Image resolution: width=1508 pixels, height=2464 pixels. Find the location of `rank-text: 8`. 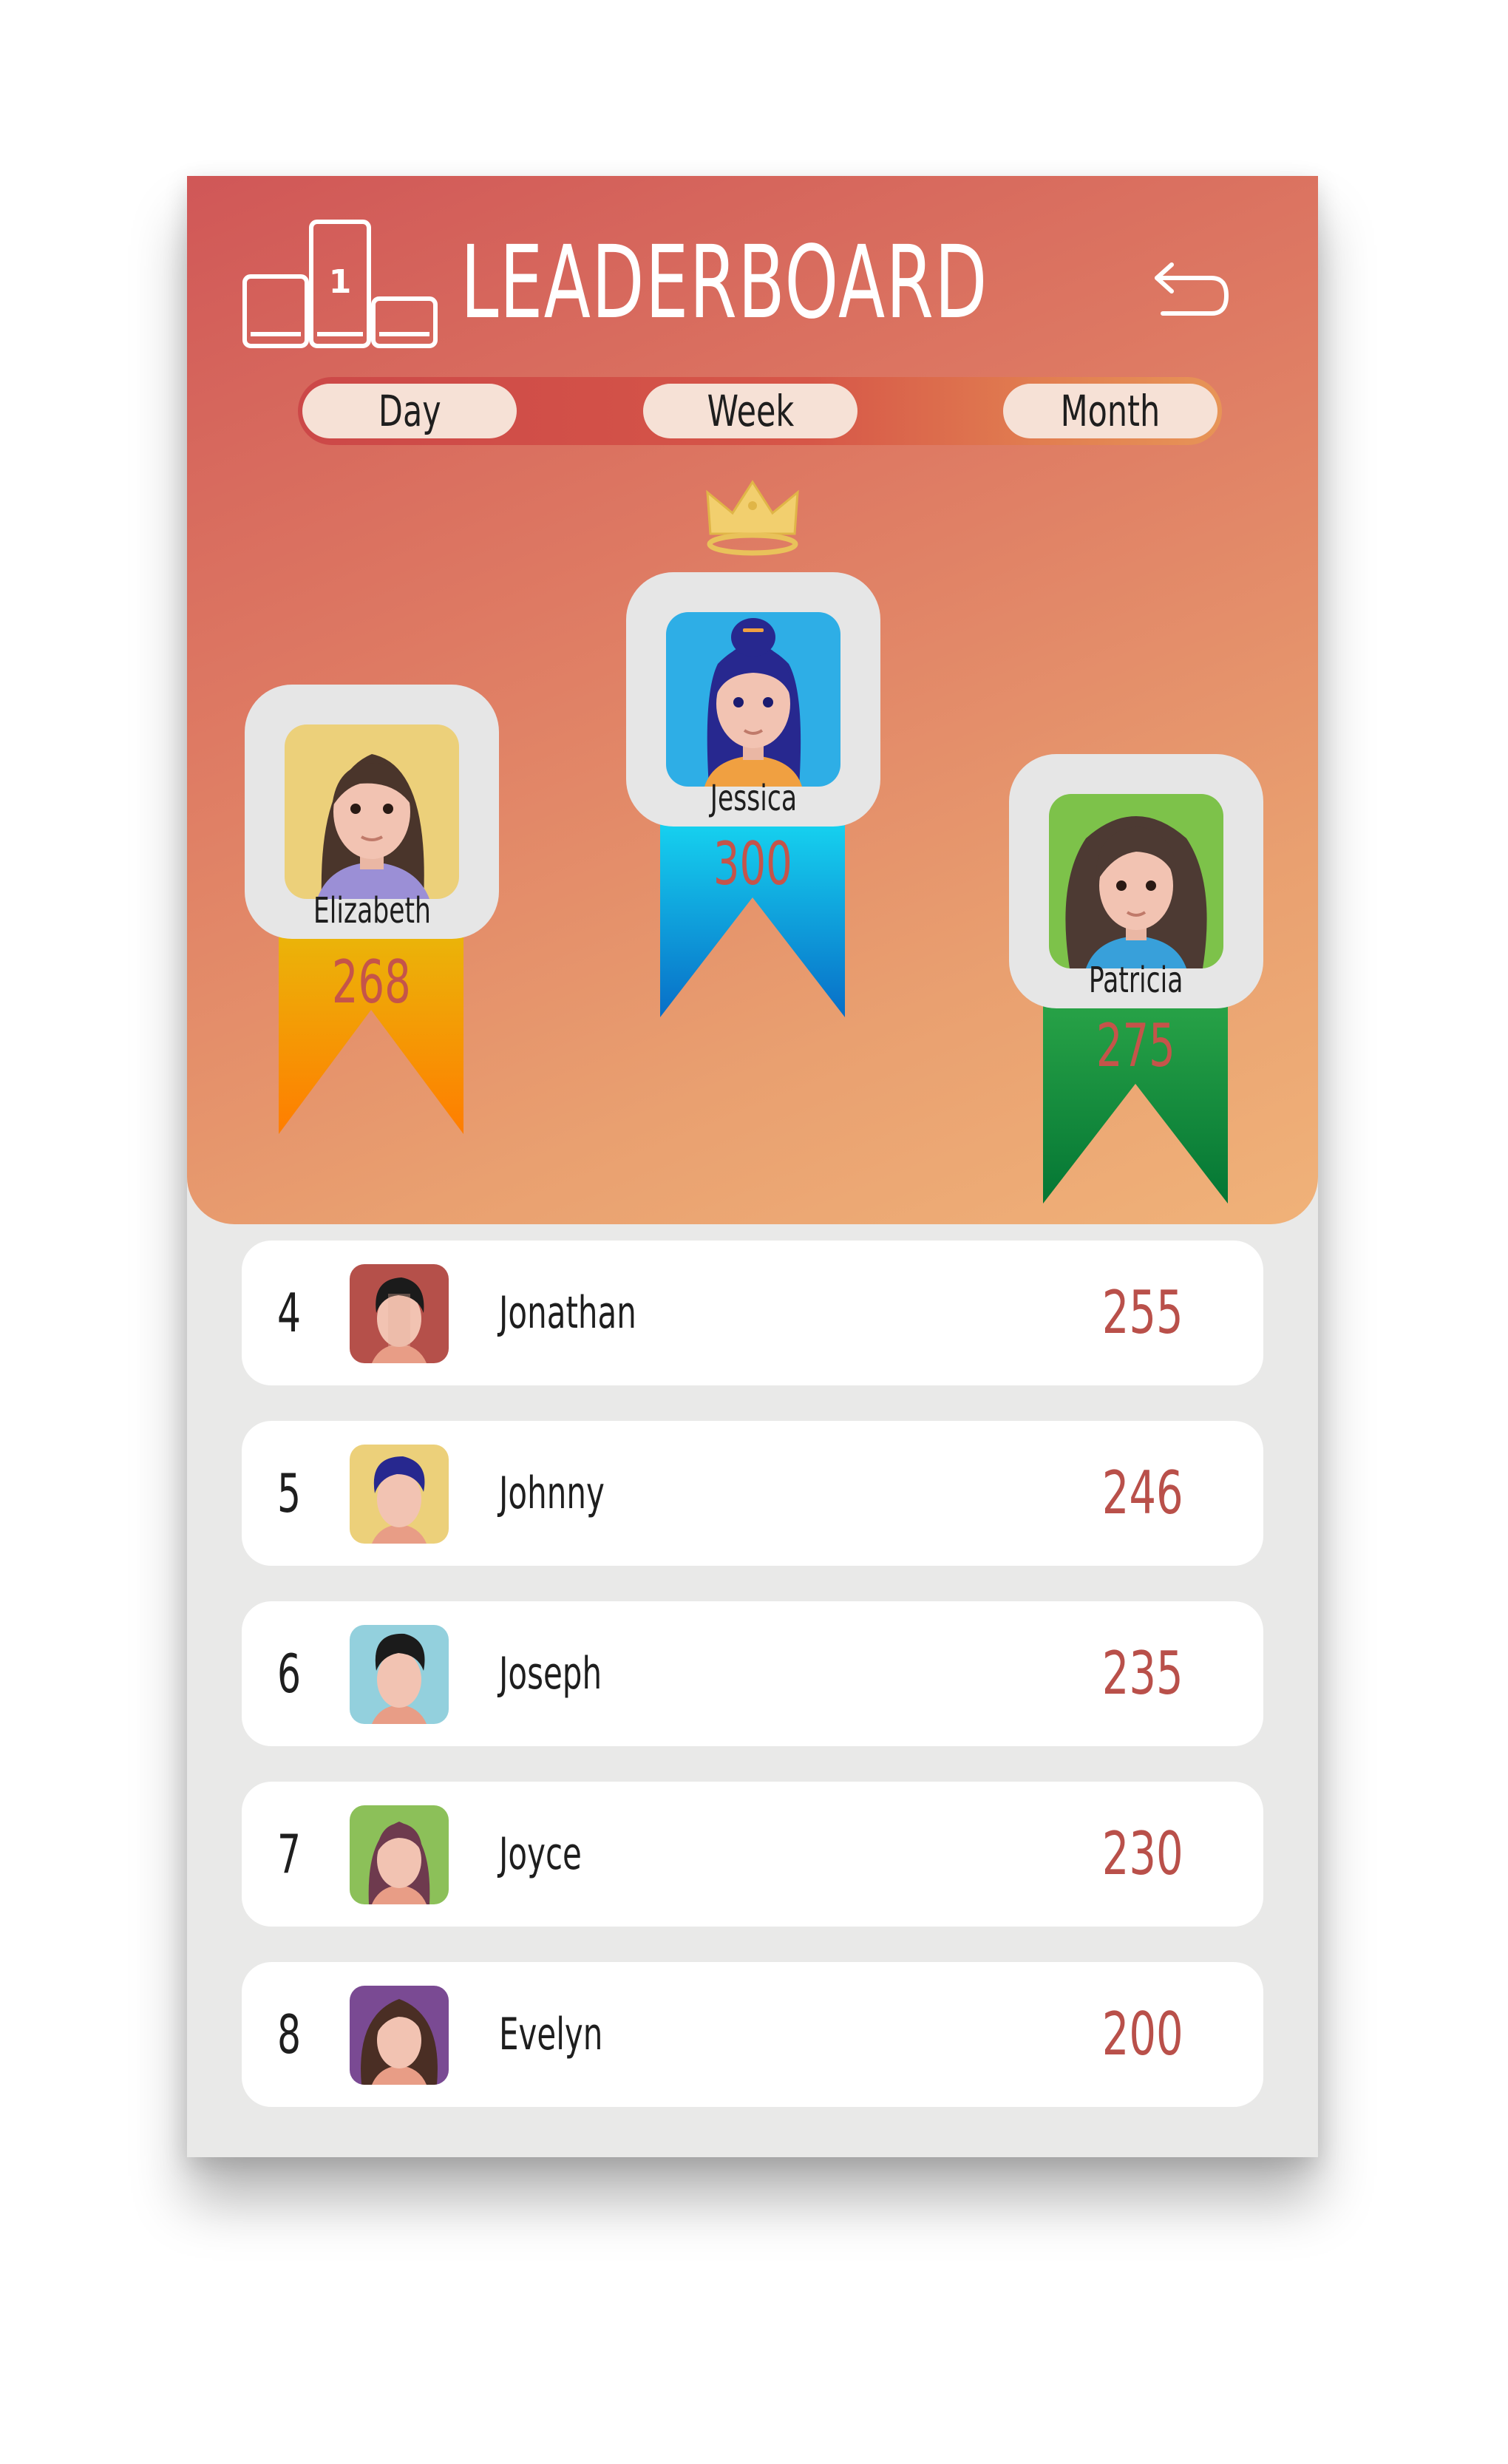

rank-text: 8 is located at coordinates (290, 2034).